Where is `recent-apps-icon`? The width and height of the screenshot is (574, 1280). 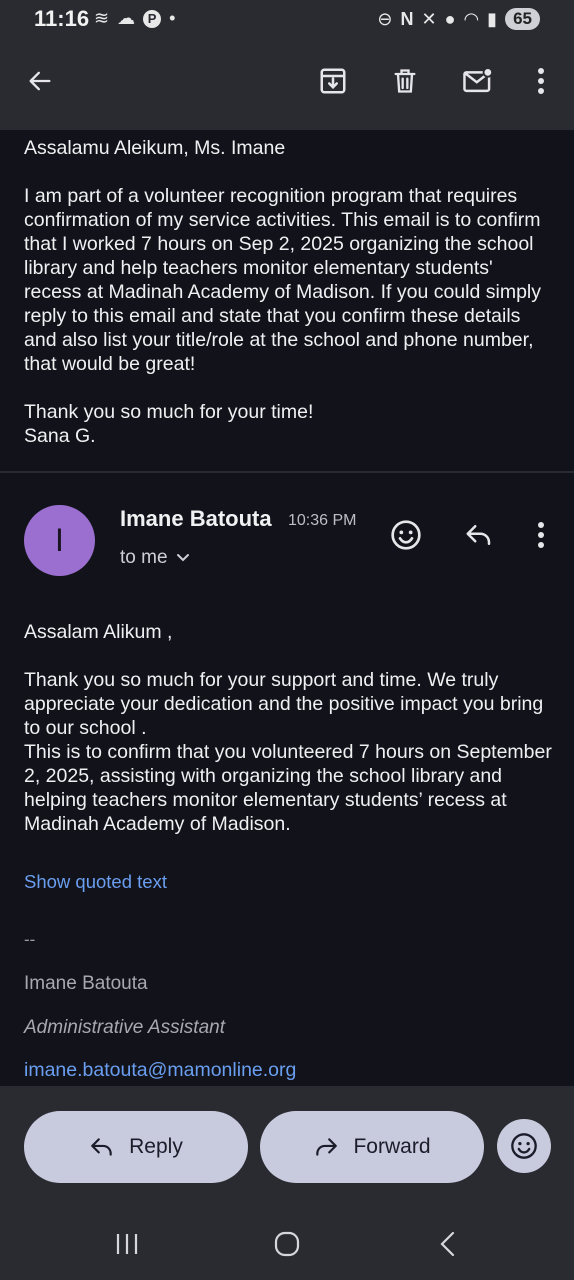 recent-apps-icon is located at coordinates (127, 1244).